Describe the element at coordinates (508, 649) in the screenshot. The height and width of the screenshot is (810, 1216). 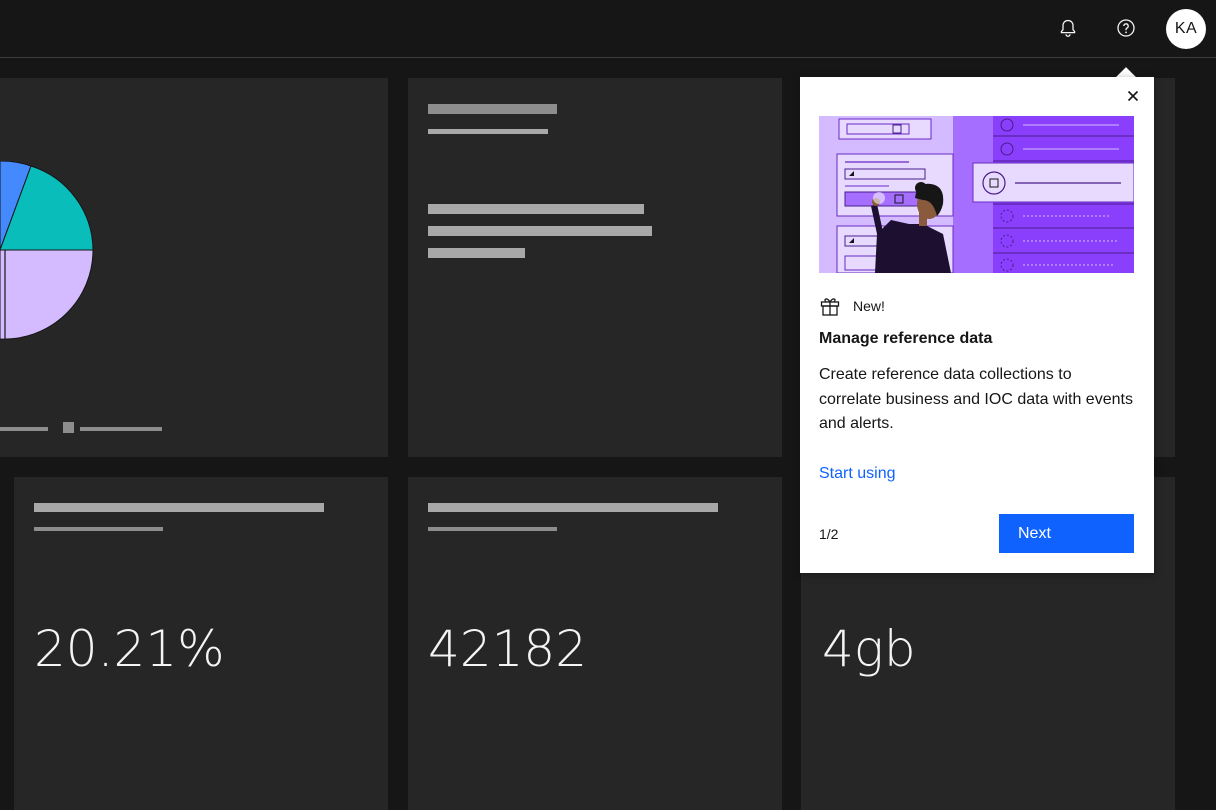
I see `count-value: 42182` at that location.